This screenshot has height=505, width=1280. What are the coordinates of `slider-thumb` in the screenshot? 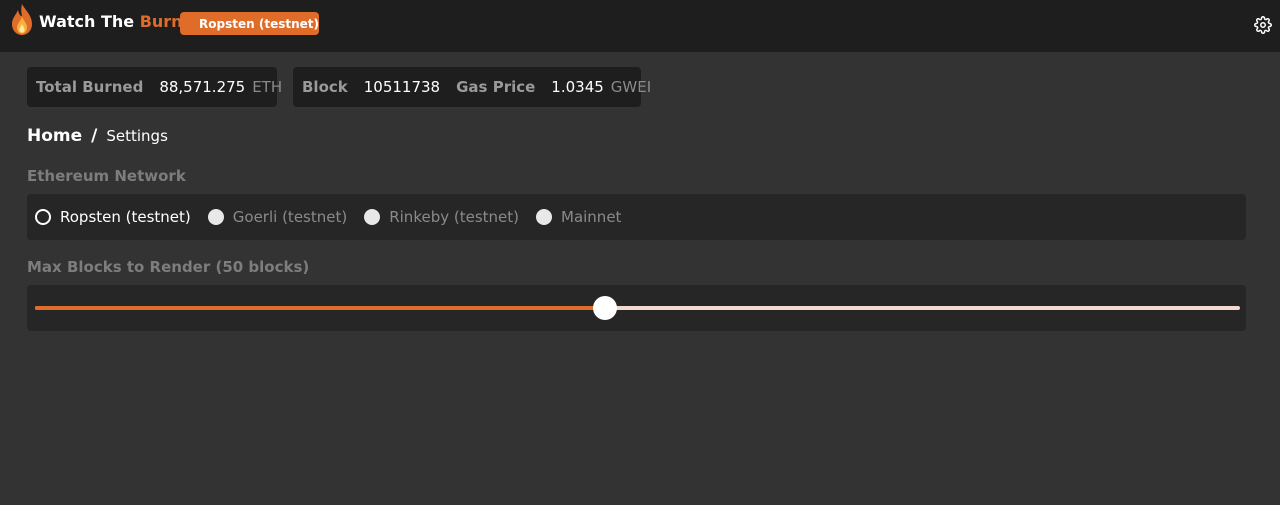 It's located at (604, 308).